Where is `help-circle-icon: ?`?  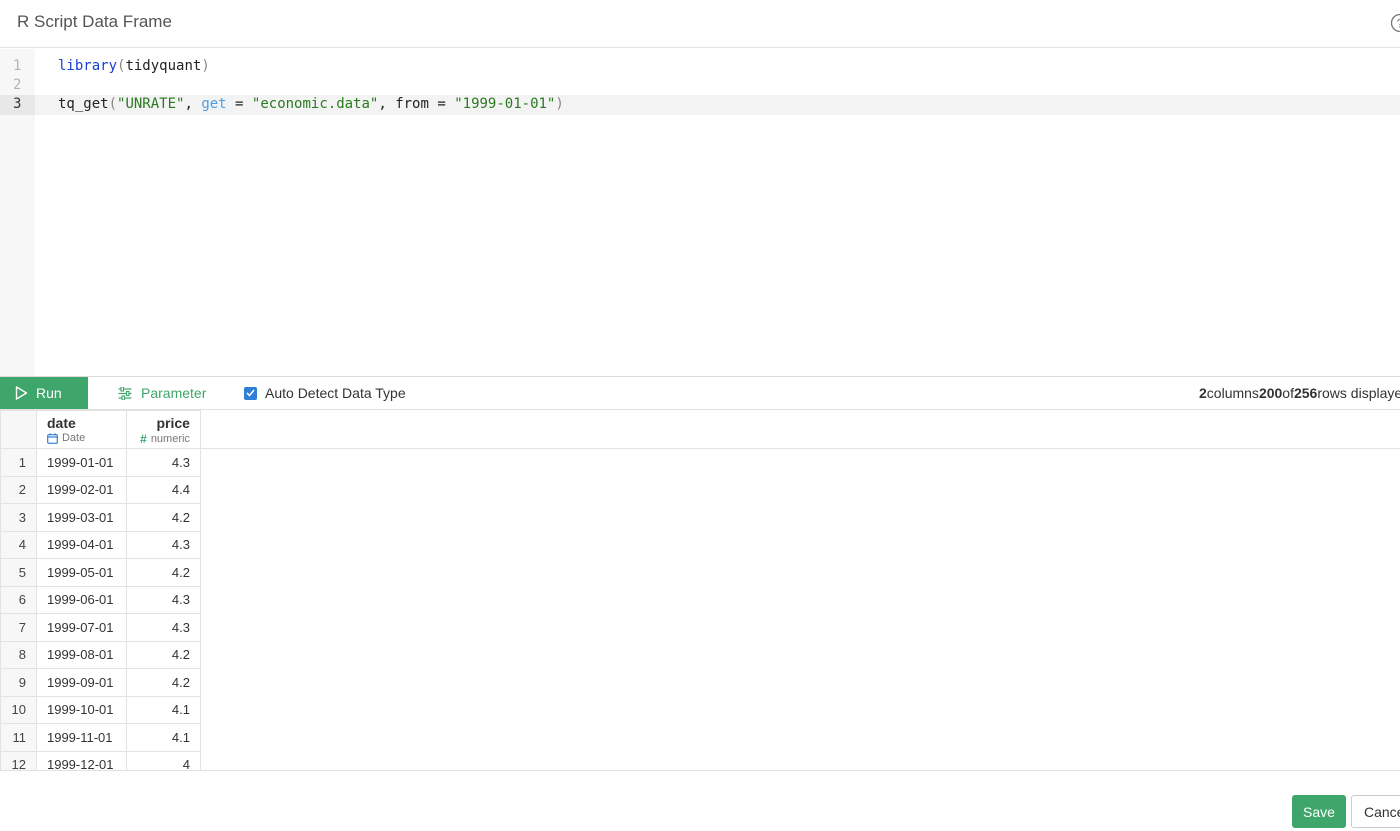 help-circle-icon: ? is located at coordinates (1395, 23).